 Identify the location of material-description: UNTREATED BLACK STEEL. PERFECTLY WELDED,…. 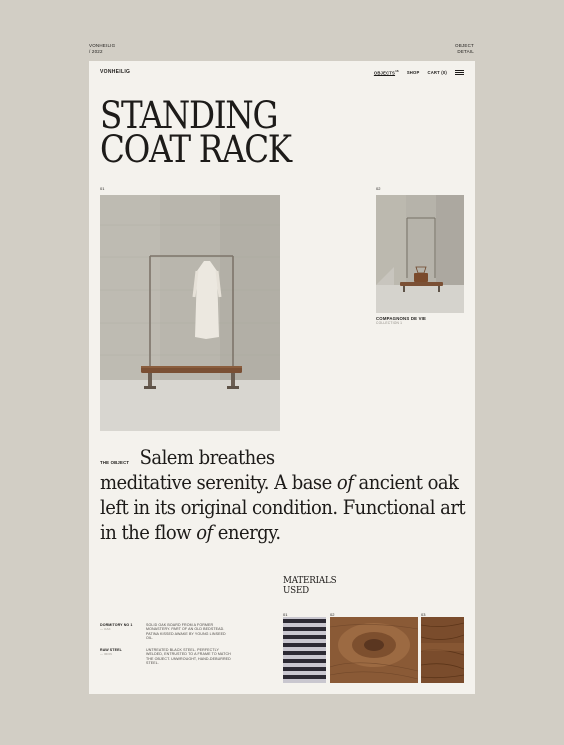
(188, 656).